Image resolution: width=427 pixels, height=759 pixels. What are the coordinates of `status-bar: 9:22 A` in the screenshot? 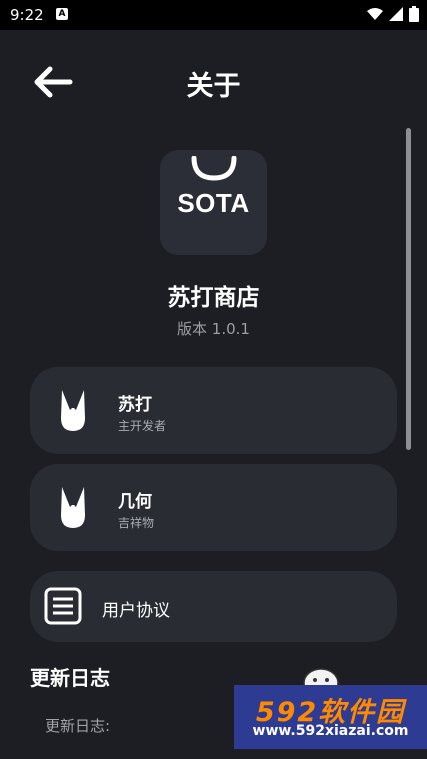 It's located at (213, 15).